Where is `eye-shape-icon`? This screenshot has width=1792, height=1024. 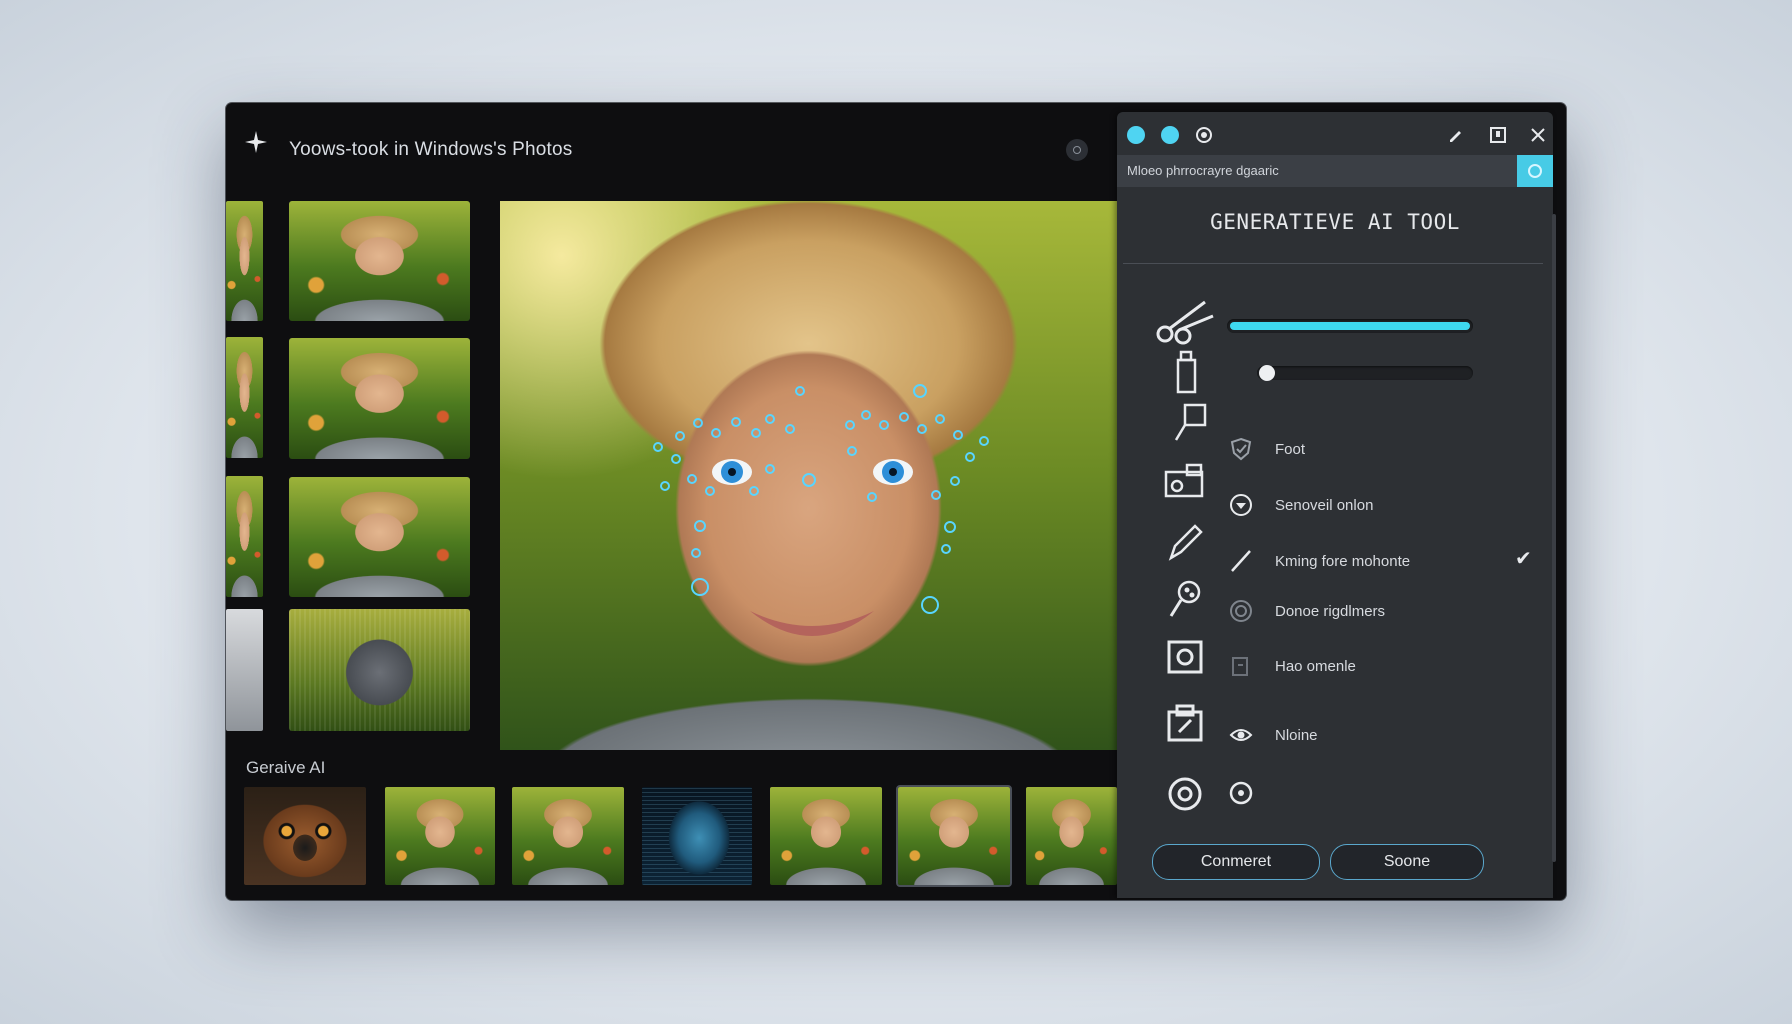 eye-shape-icon is located at coordinates (1241, 735).